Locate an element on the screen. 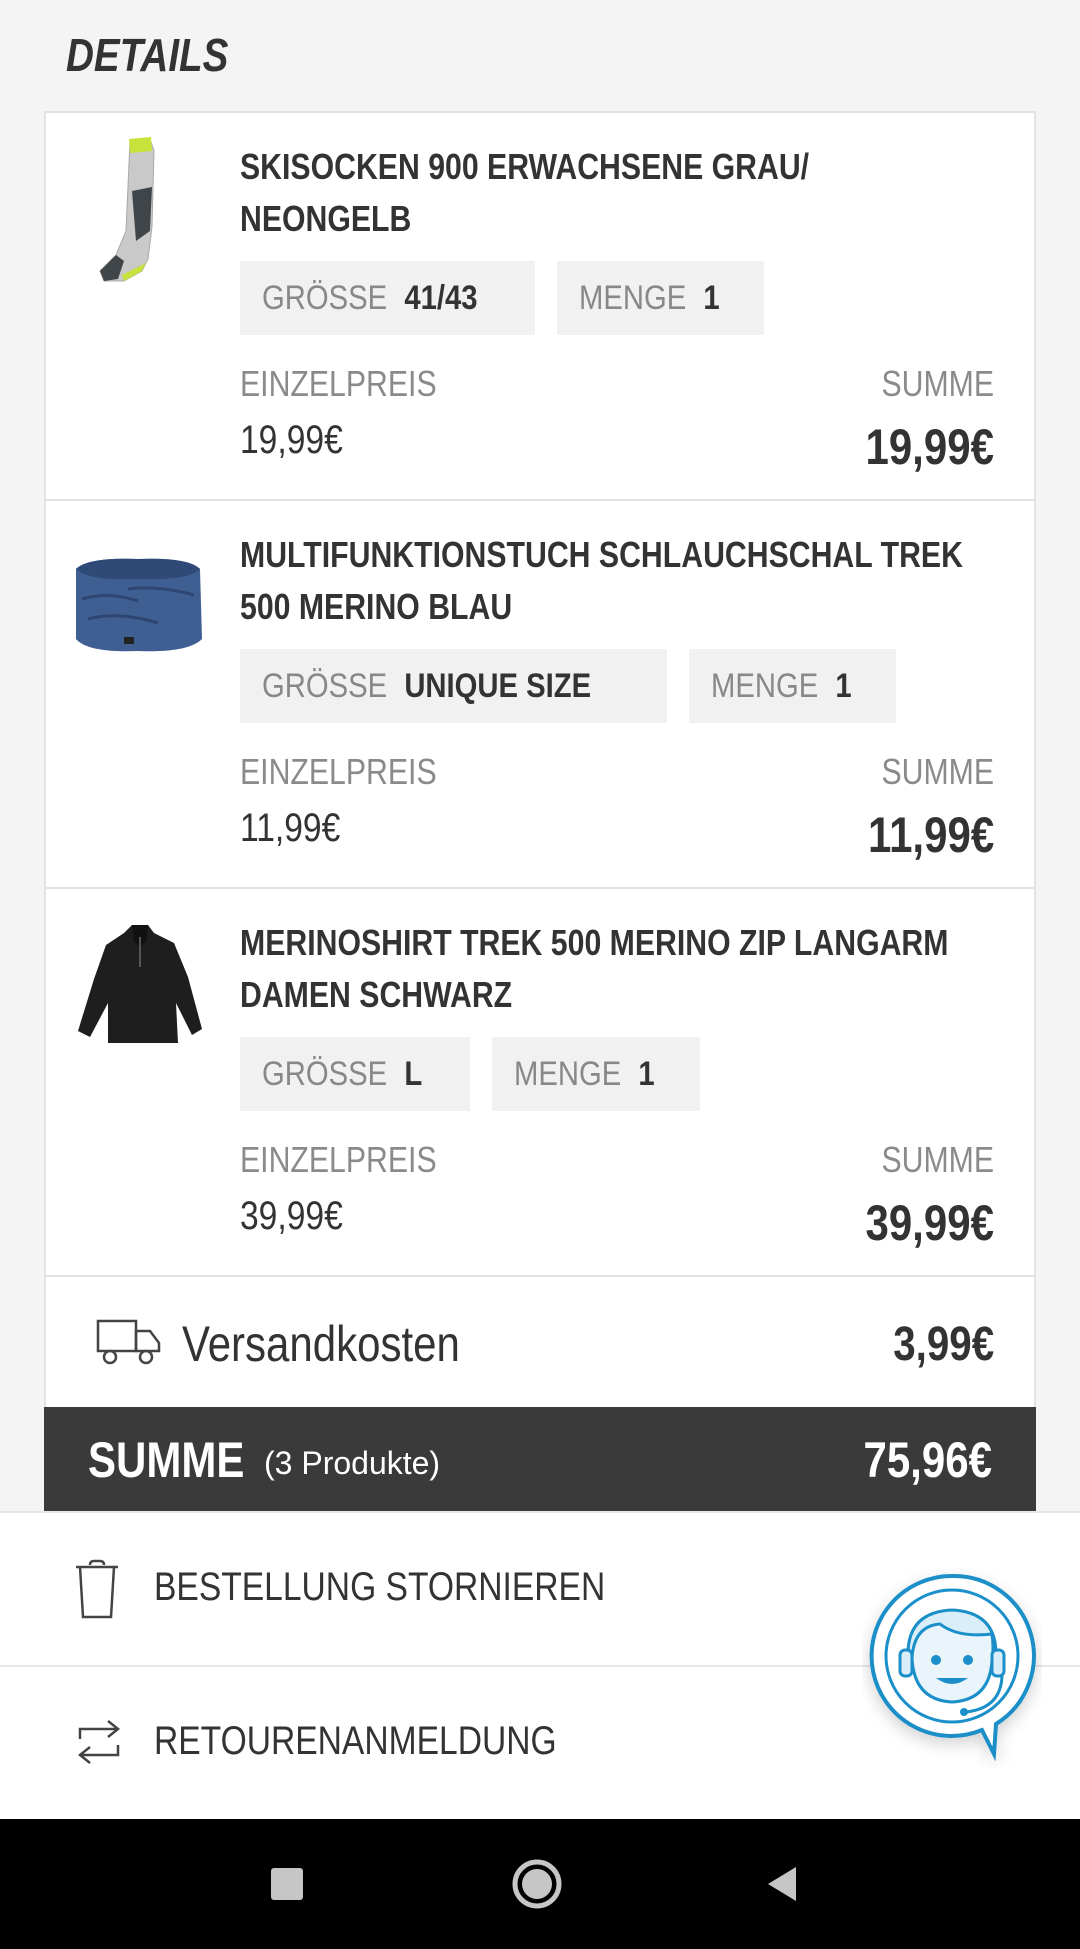 The image size is (1080, 1949). page-title: DETAILS is located at coordinates (147, 55).